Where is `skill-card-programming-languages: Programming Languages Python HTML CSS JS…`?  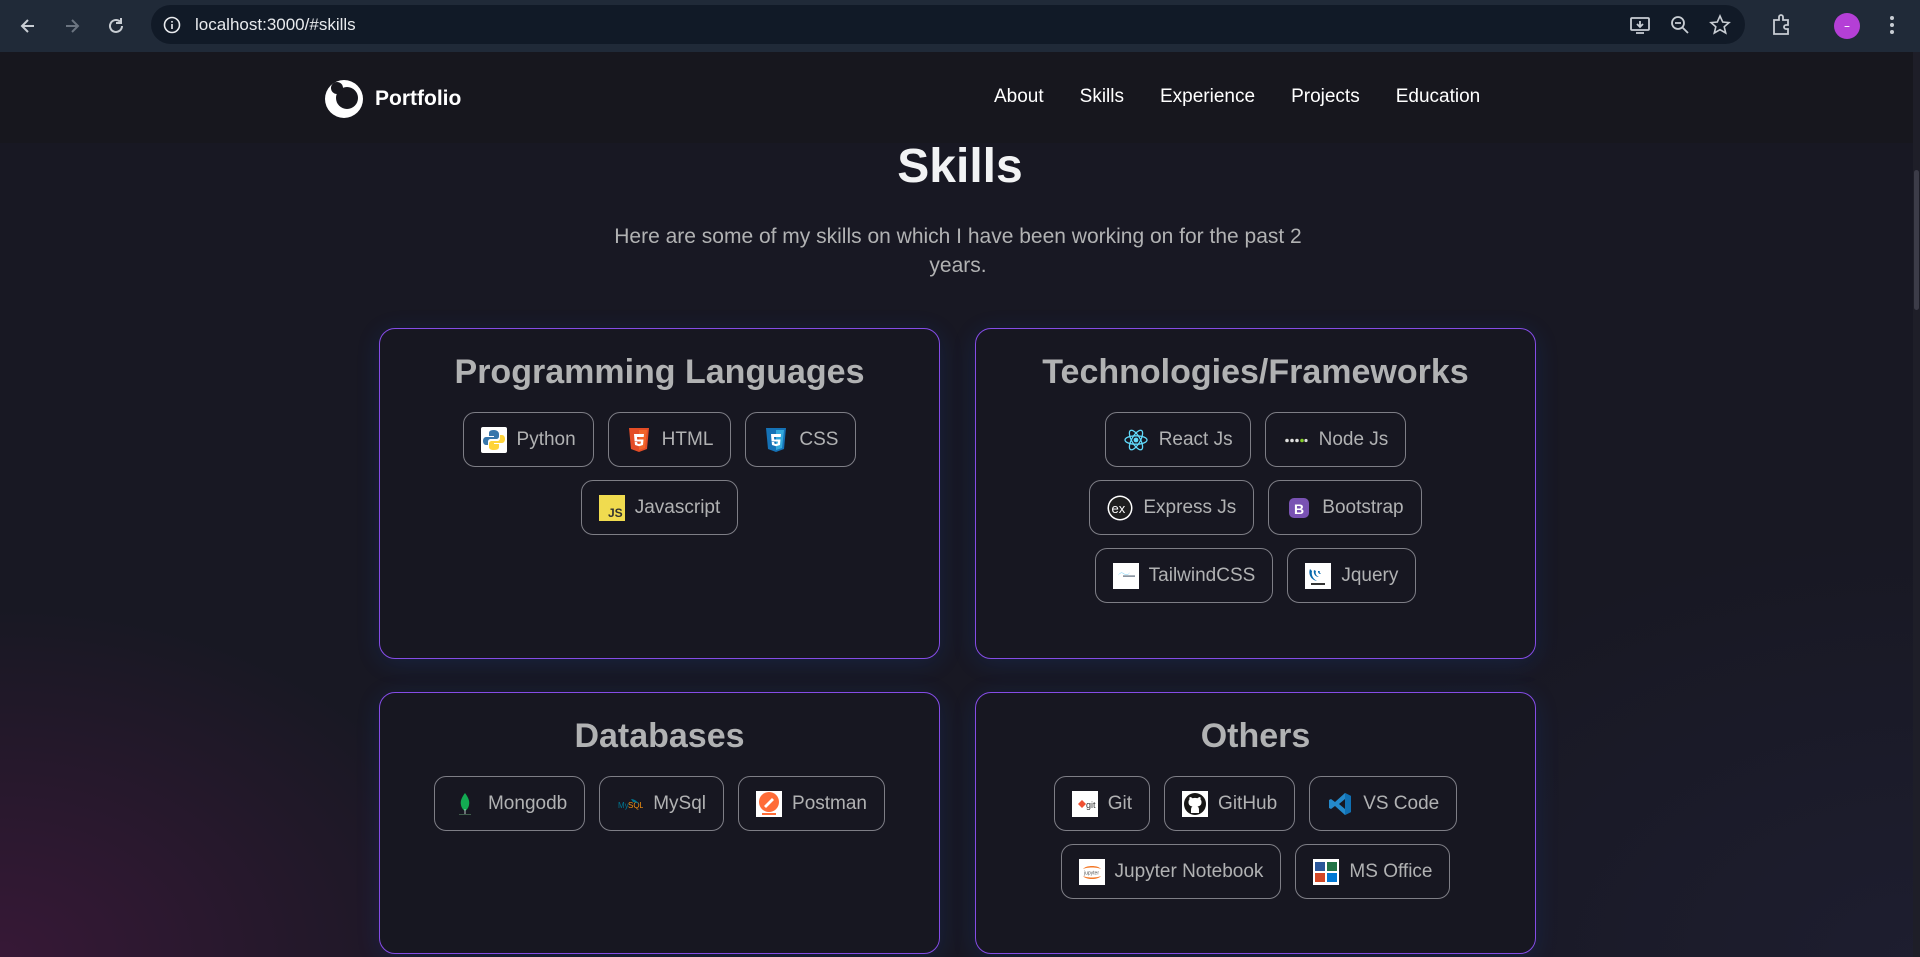
skill-card-programming-languages: Programming Languages Python HTML CSS JS… is located at coordinates (659, 493).